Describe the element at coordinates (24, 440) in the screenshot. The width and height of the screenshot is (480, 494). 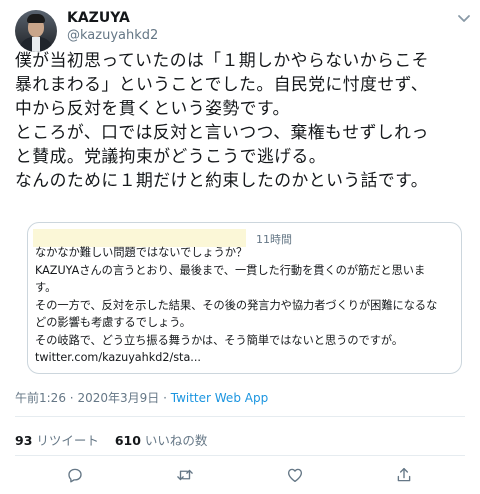
I see `retweets-count: 93` at that location.